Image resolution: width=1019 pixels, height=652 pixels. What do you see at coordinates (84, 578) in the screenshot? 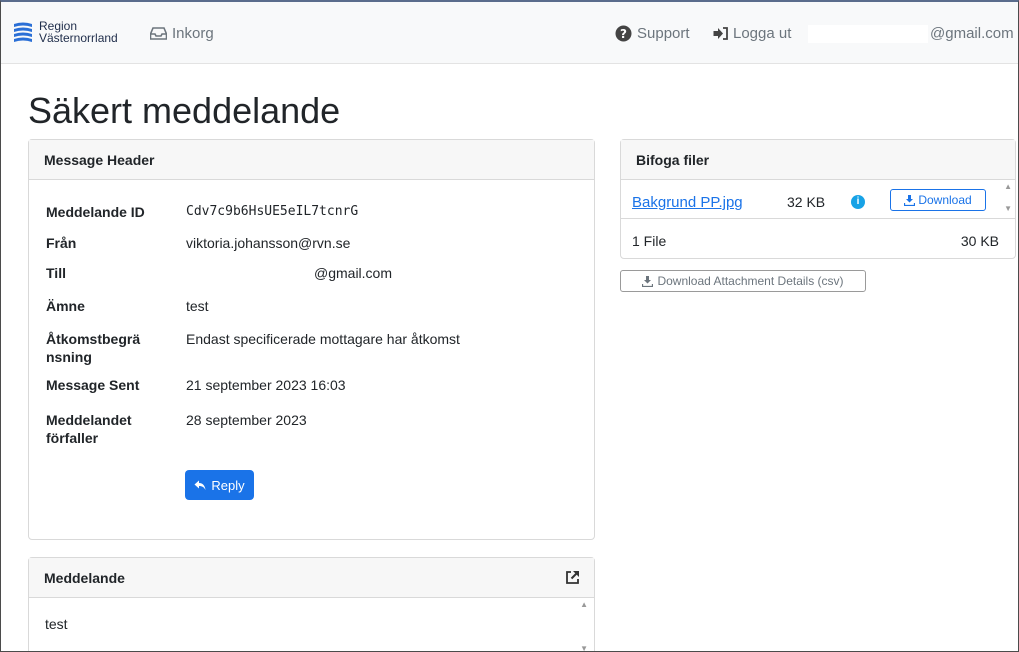
I see `message-title: Meddelande` at bounding box center [84, 578].